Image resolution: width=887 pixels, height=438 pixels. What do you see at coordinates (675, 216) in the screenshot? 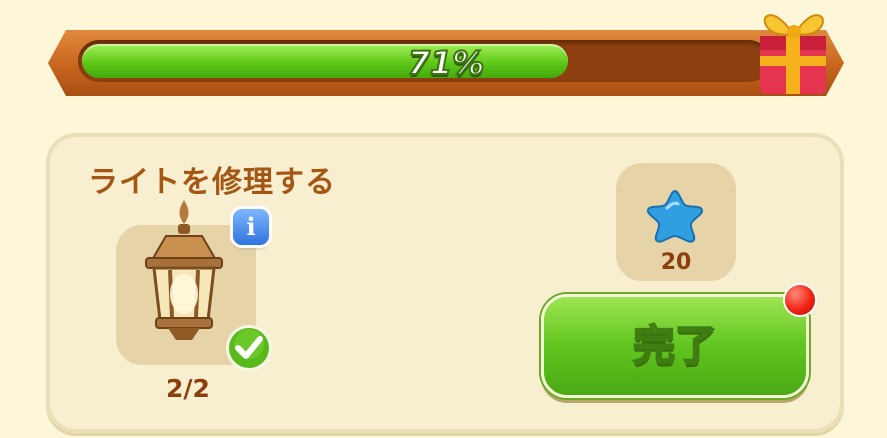
I see `blue-star-icon` at bounding box center [675, 216].